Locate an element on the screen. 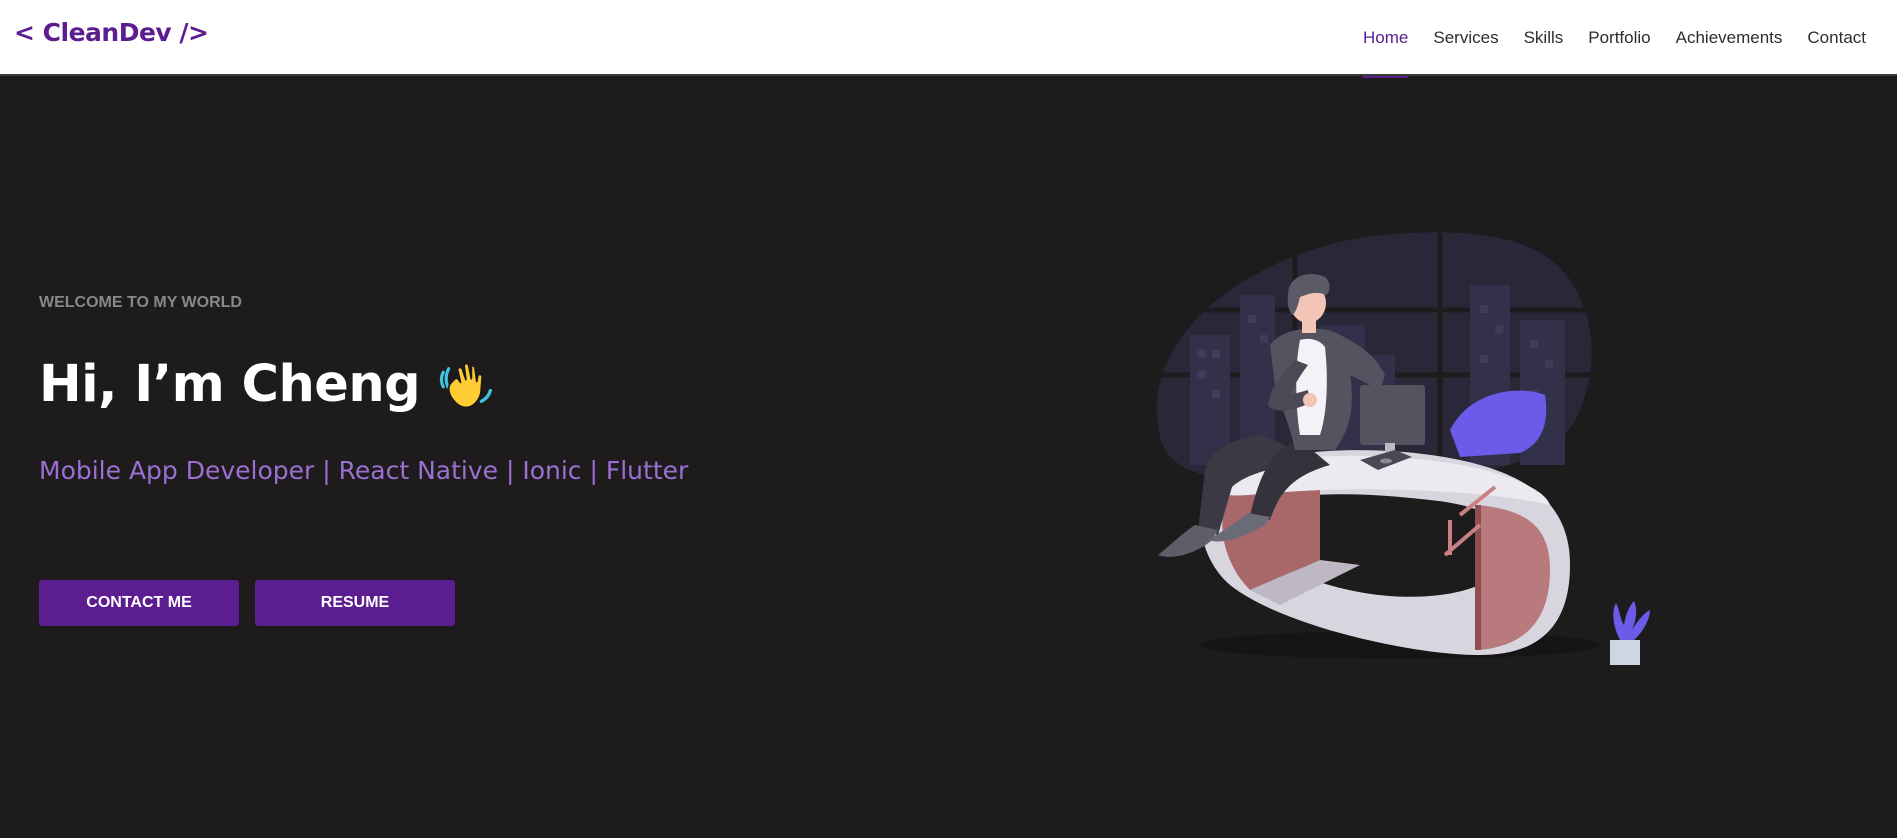 Image resolution: width=1897 pixels, height=838 pixels. greeting-text: Hi, I’m Cheng is located at coordinates (230, 384).